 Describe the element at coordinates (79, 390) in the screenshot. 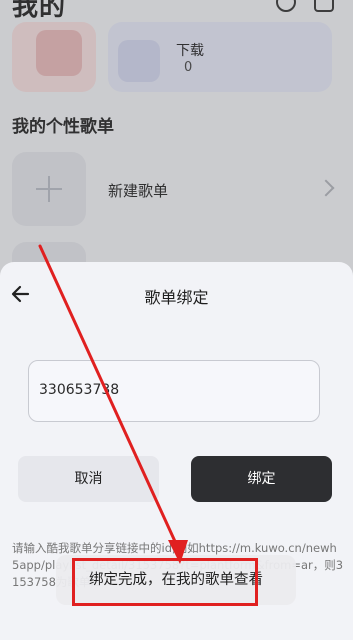

I see `playlist-id-value: 330653738` at that location.